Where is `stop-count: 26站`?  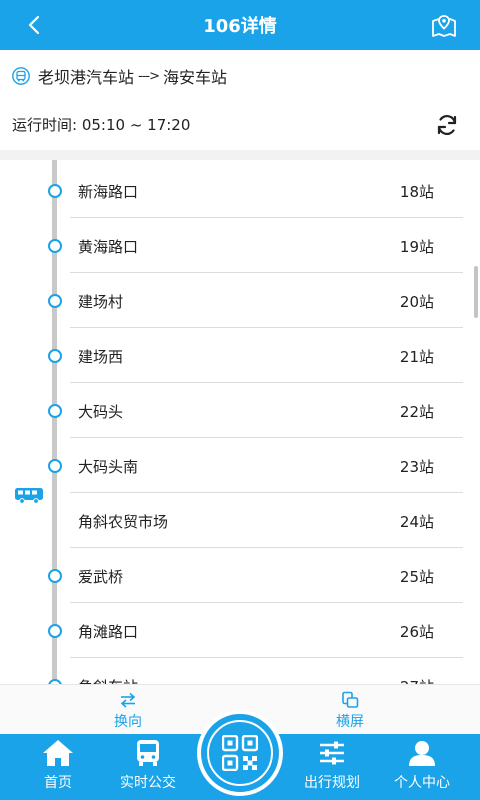
stop-count: 26站 is located at coordinates (416, 632).